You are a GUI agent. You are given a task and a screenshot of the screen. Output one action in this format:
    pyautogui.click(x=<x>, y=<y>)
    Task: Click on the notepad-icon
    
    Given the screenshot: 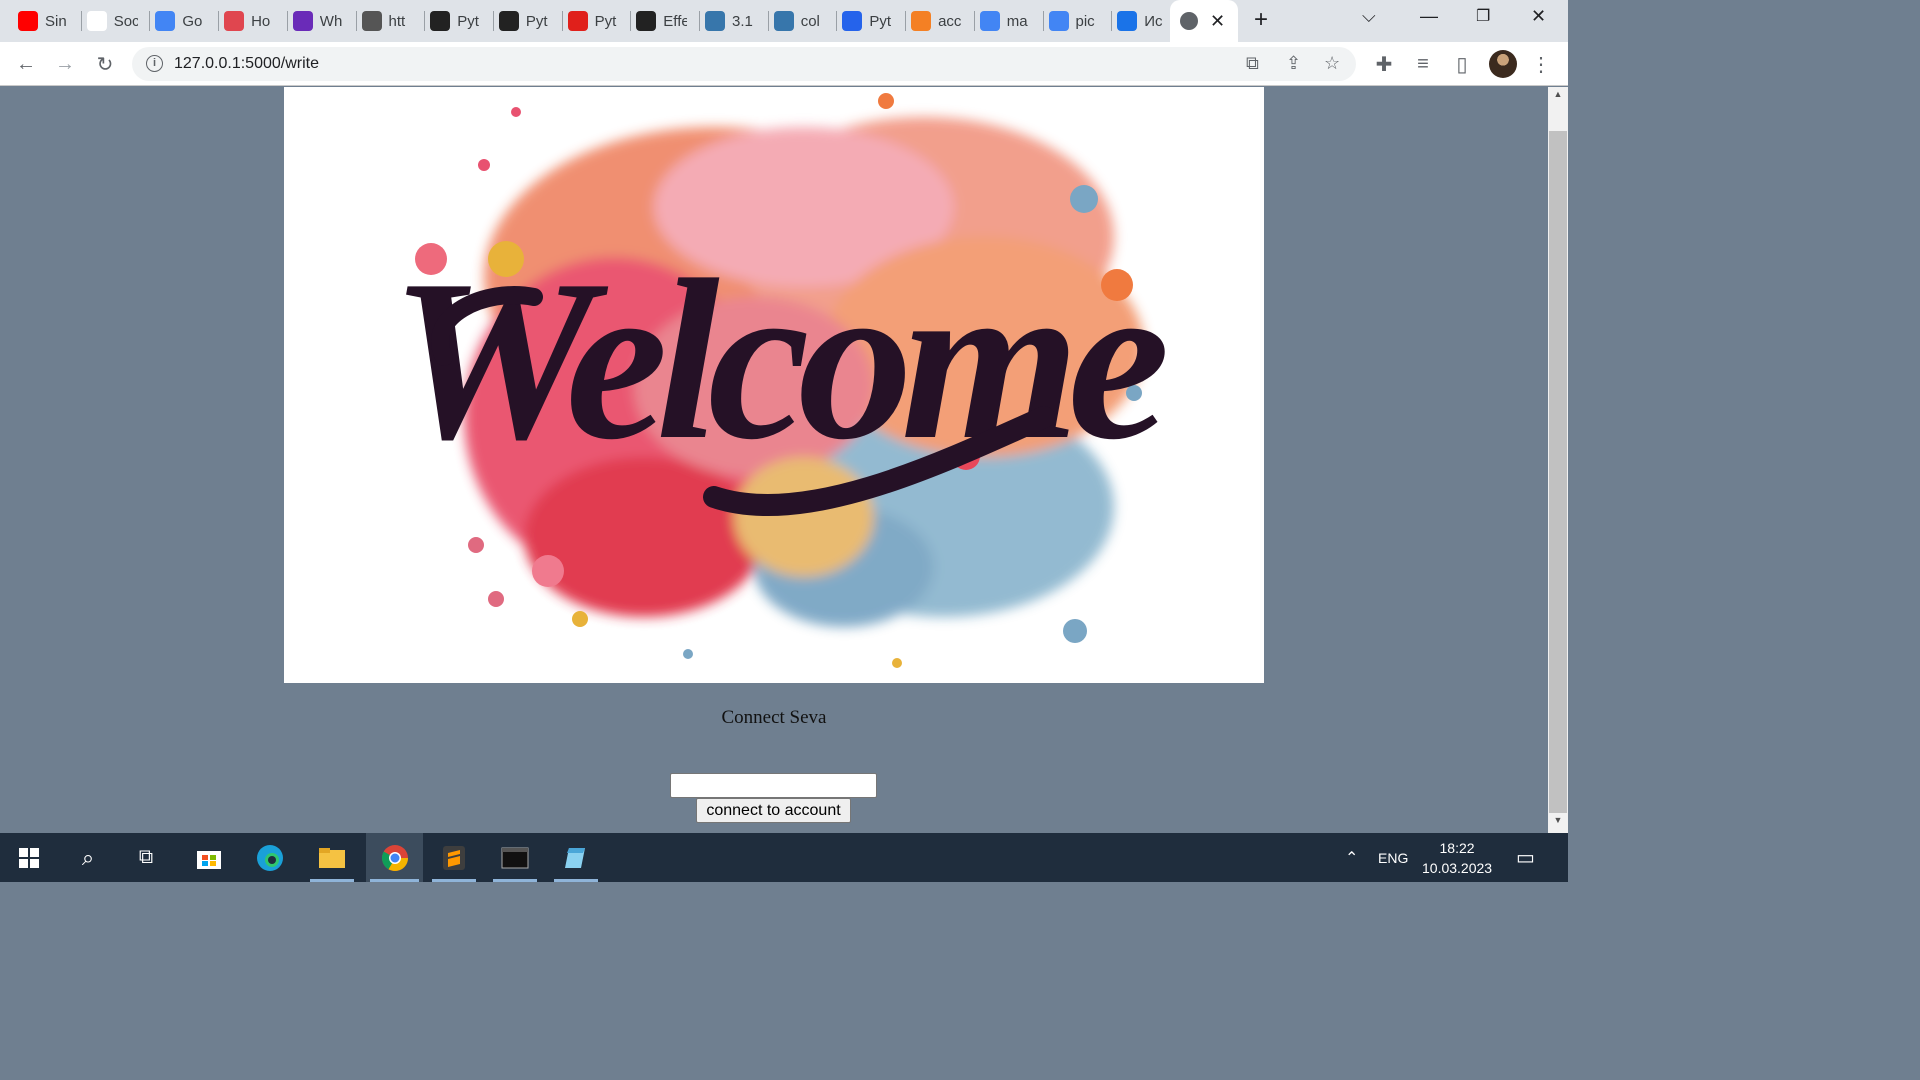 What is the action you would take?
    pyautogui.click(x=576, y=857)
    